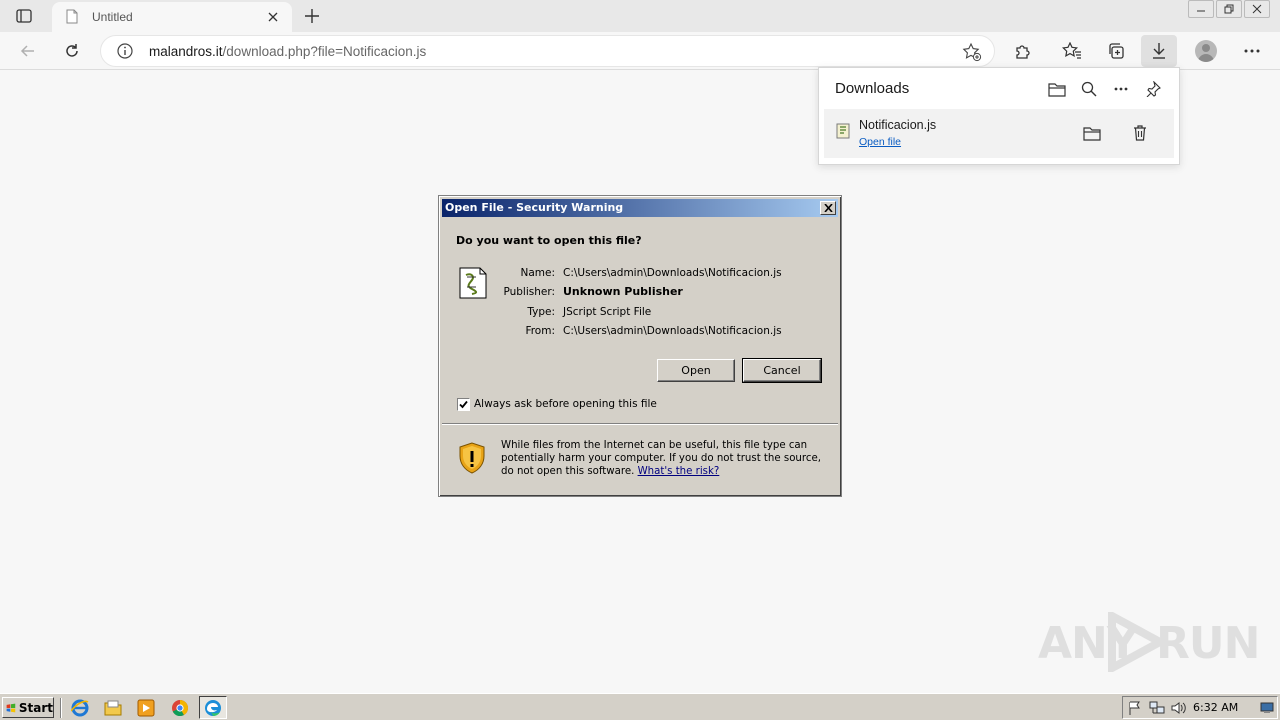  I want to click on always-ask-label: Always ask before opening this file, so click(565, 404).